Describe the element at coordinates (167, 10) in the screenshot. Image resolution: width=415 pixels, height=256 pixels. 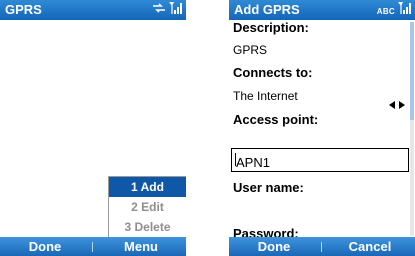
I see `status-icons` at that location.